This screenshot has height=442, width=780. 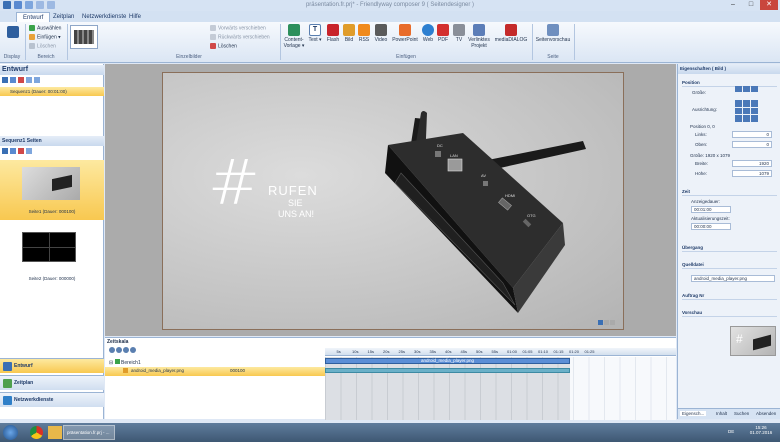 I want to click on links-input: 0, so click(x=752, y=134).